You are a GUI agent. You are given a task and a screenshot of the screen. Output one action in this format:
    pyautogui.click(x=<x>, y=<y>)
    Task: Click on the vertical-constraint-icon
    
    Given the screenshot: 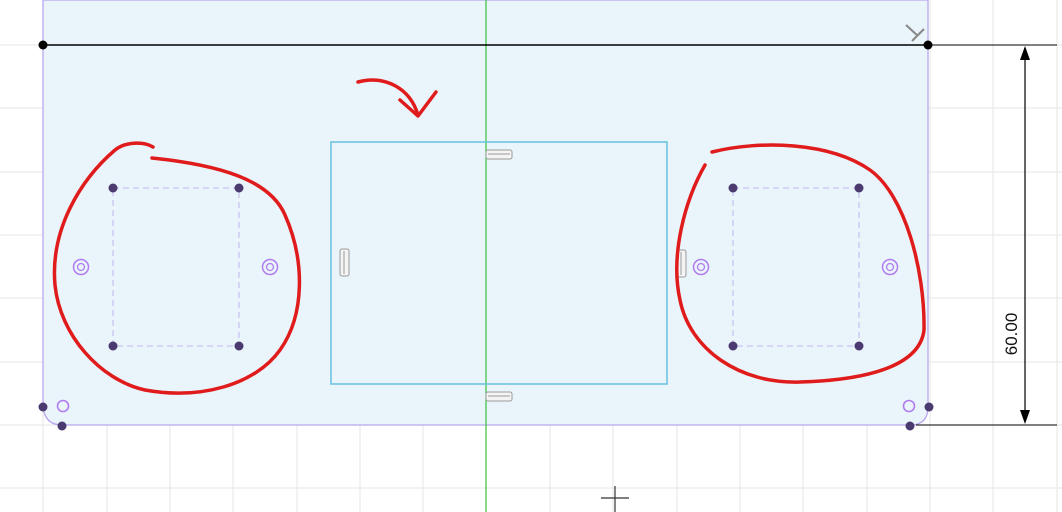 What is the action you would take?
    pyautogui.click(x=344, y=262)
    